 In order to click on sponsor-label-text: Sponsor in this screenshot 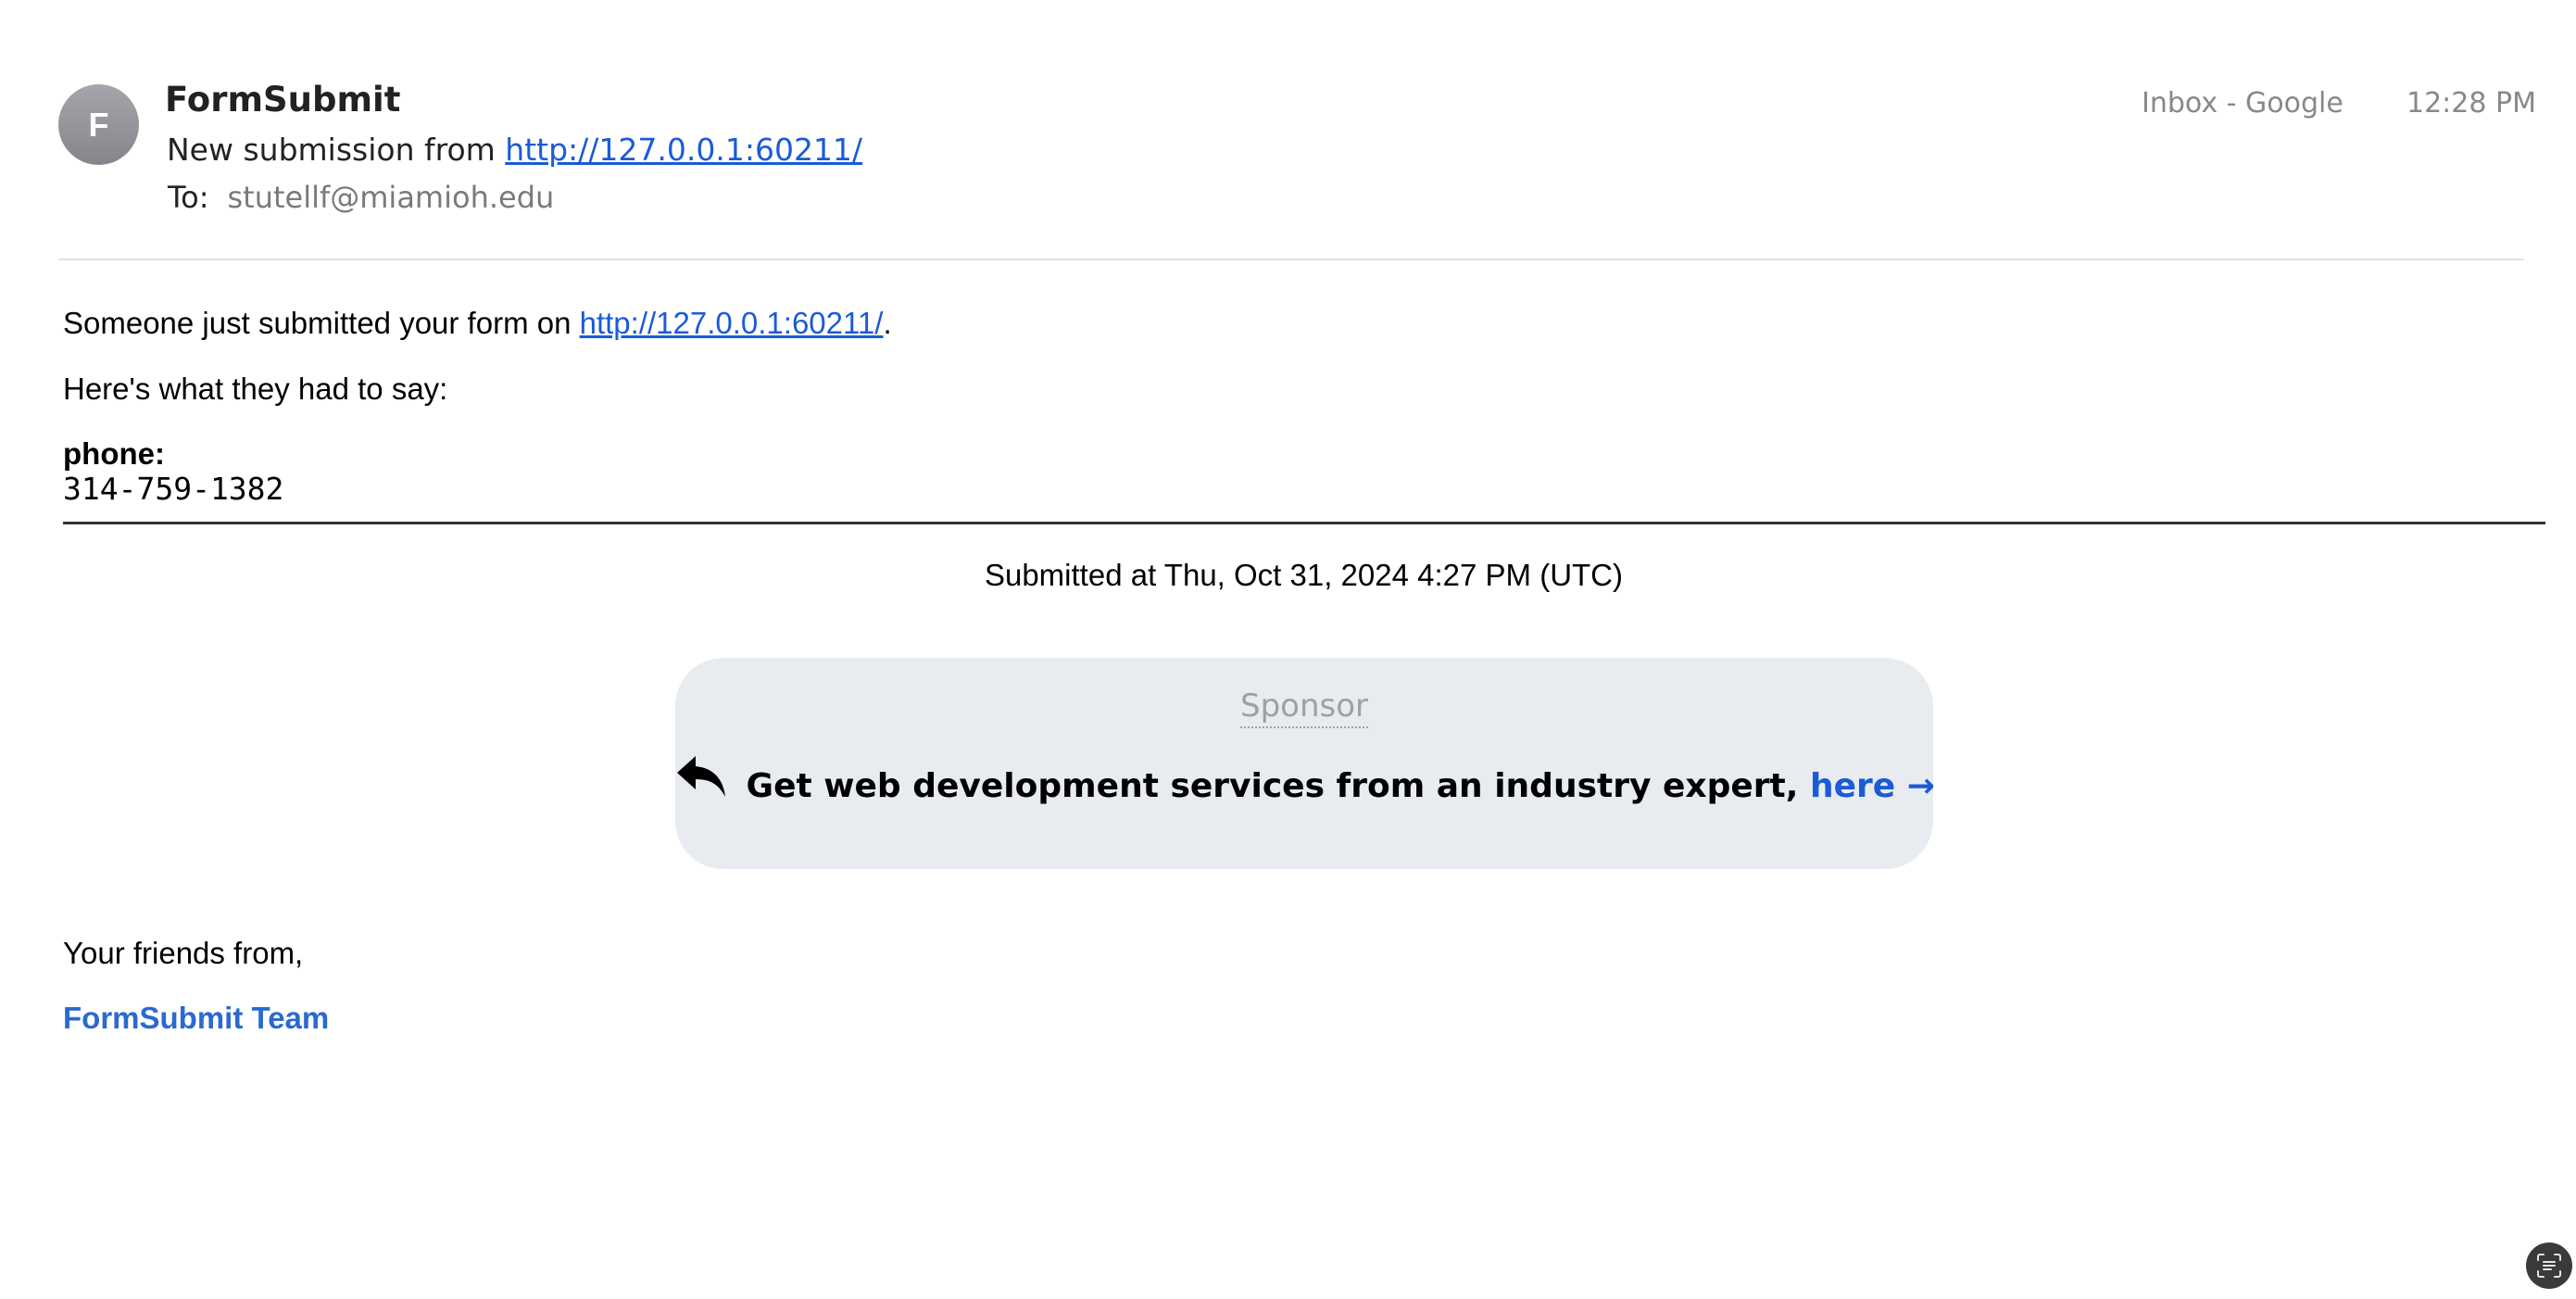, I will do `click(1303, 707)`.